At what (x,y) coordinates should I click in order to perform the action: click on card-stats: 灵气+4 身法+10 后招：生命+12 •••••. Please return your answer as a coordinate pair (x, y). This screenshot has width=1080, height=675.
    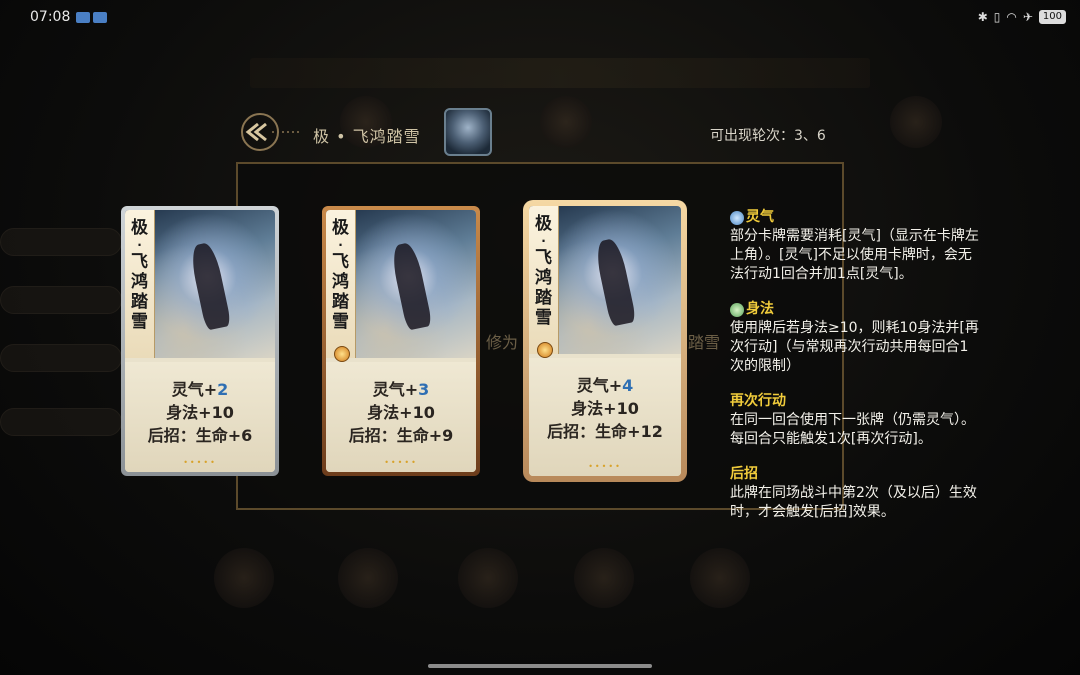
    Looking at the image, I should click on (605, 417).